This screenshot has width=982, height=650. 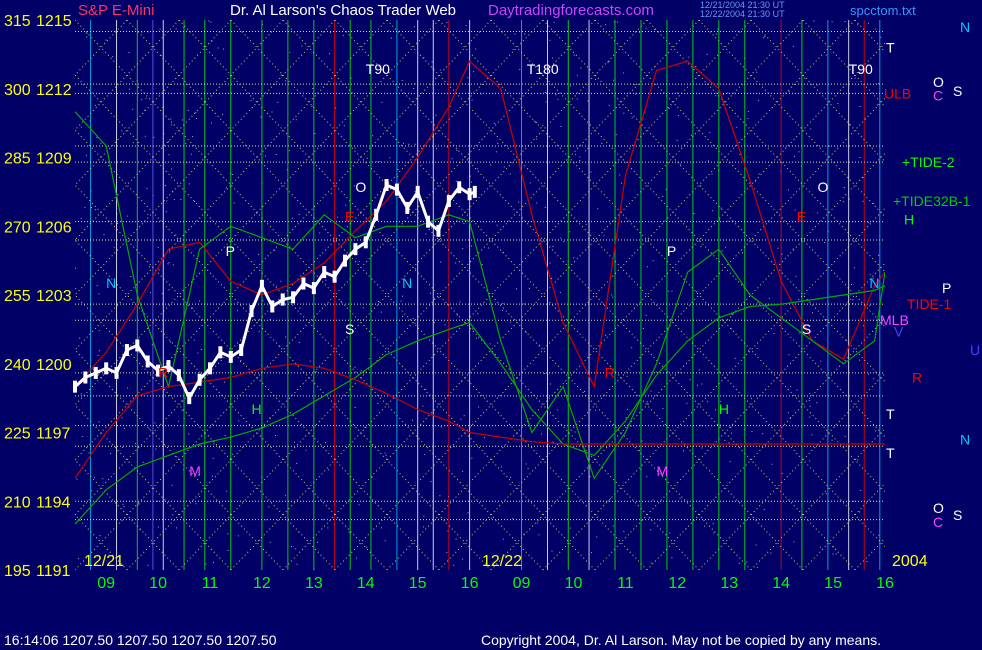 I want to click on side-label-v: V, so click(x=899, y=332).